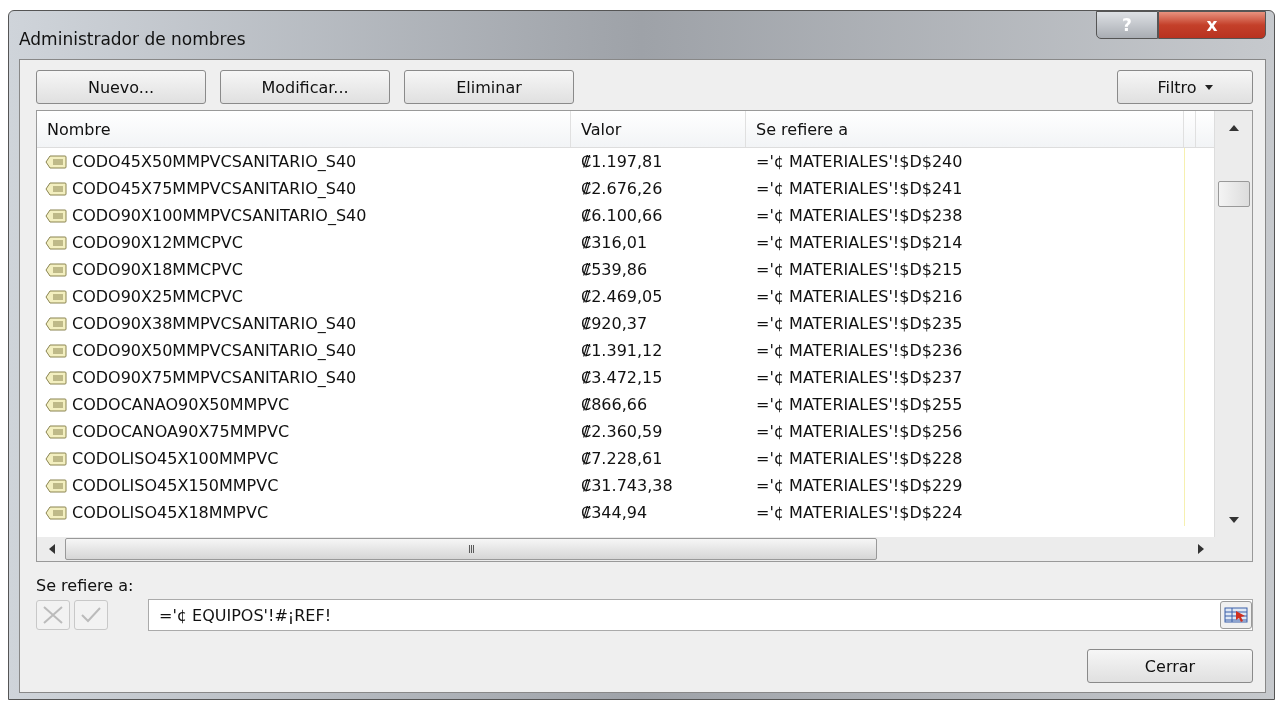  Describe the element at coordinates (859, 431) in the screenshot. I see `reference-cell-text: ='¢ MATERIALES'!$D$256` at that location.